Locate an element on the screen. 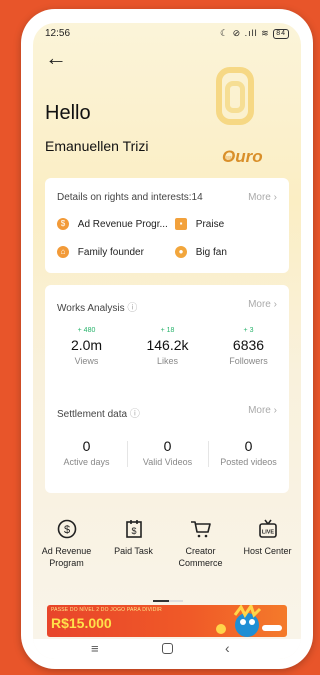 Image resolution: width=320 pixels, height=675 pixels. settlement-more-link: More › is located at coordinates (262, 410).